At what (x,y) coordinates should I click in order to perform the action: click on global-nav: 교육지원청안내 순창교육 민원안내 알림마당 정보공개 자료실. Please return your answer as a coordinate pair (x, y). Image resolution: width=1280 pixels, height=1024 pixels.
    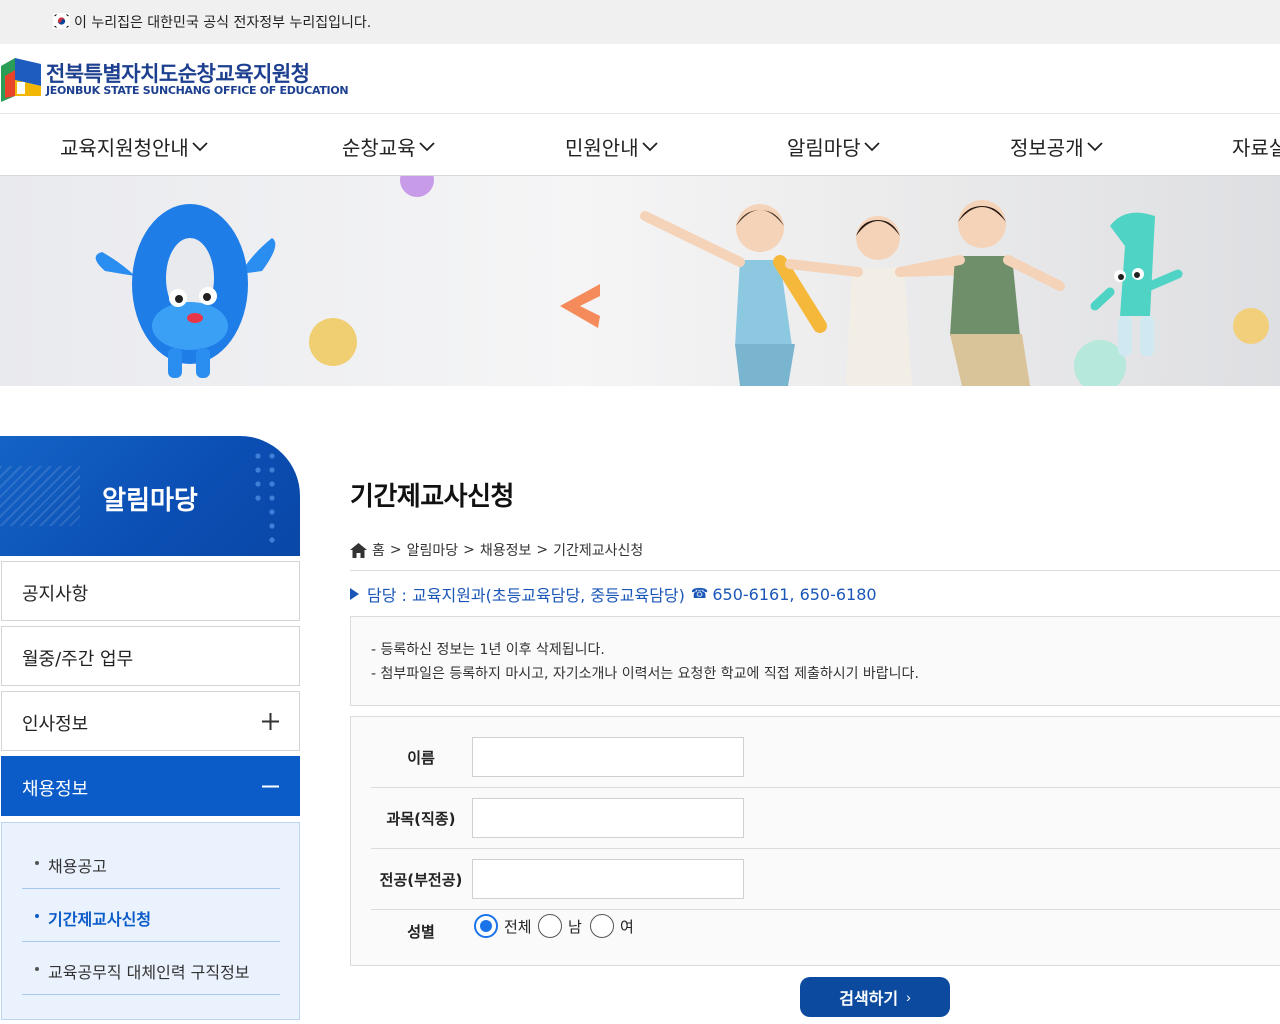
    Looking at the image, I should click on (640, 145).